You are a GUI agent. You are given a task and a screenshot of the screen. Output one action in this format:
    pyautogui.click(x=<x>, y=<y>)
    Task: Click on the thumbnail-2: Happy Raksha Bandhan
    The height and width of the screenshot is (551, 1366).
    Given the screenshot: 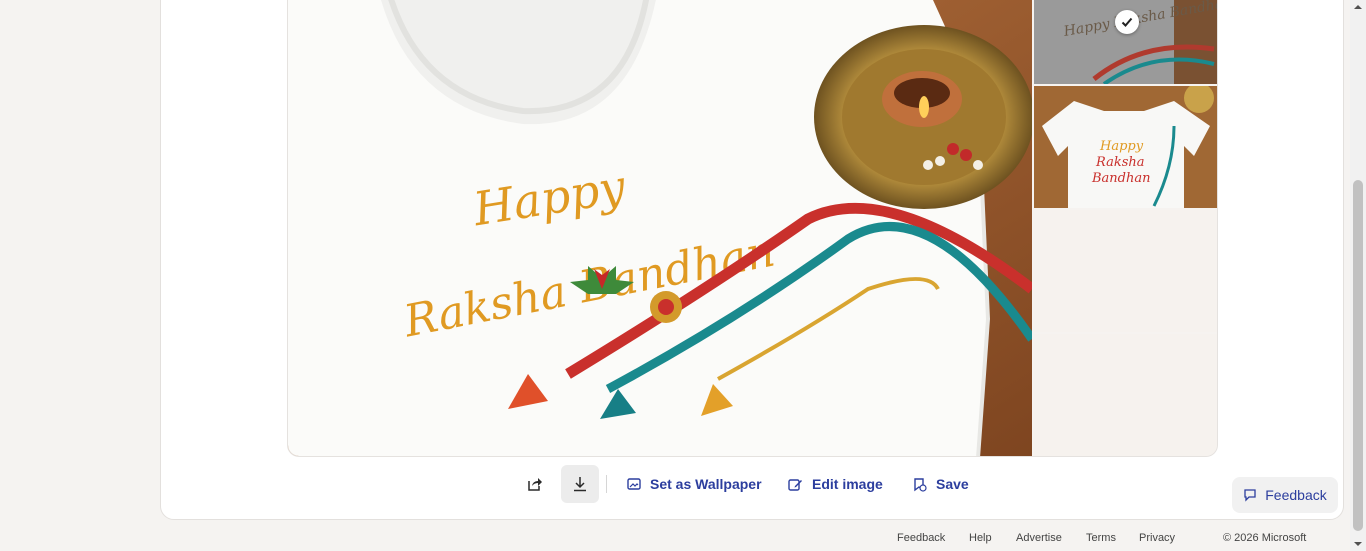 What is the action you would take?
    pyautogui.click(x=1125, y=147)
    